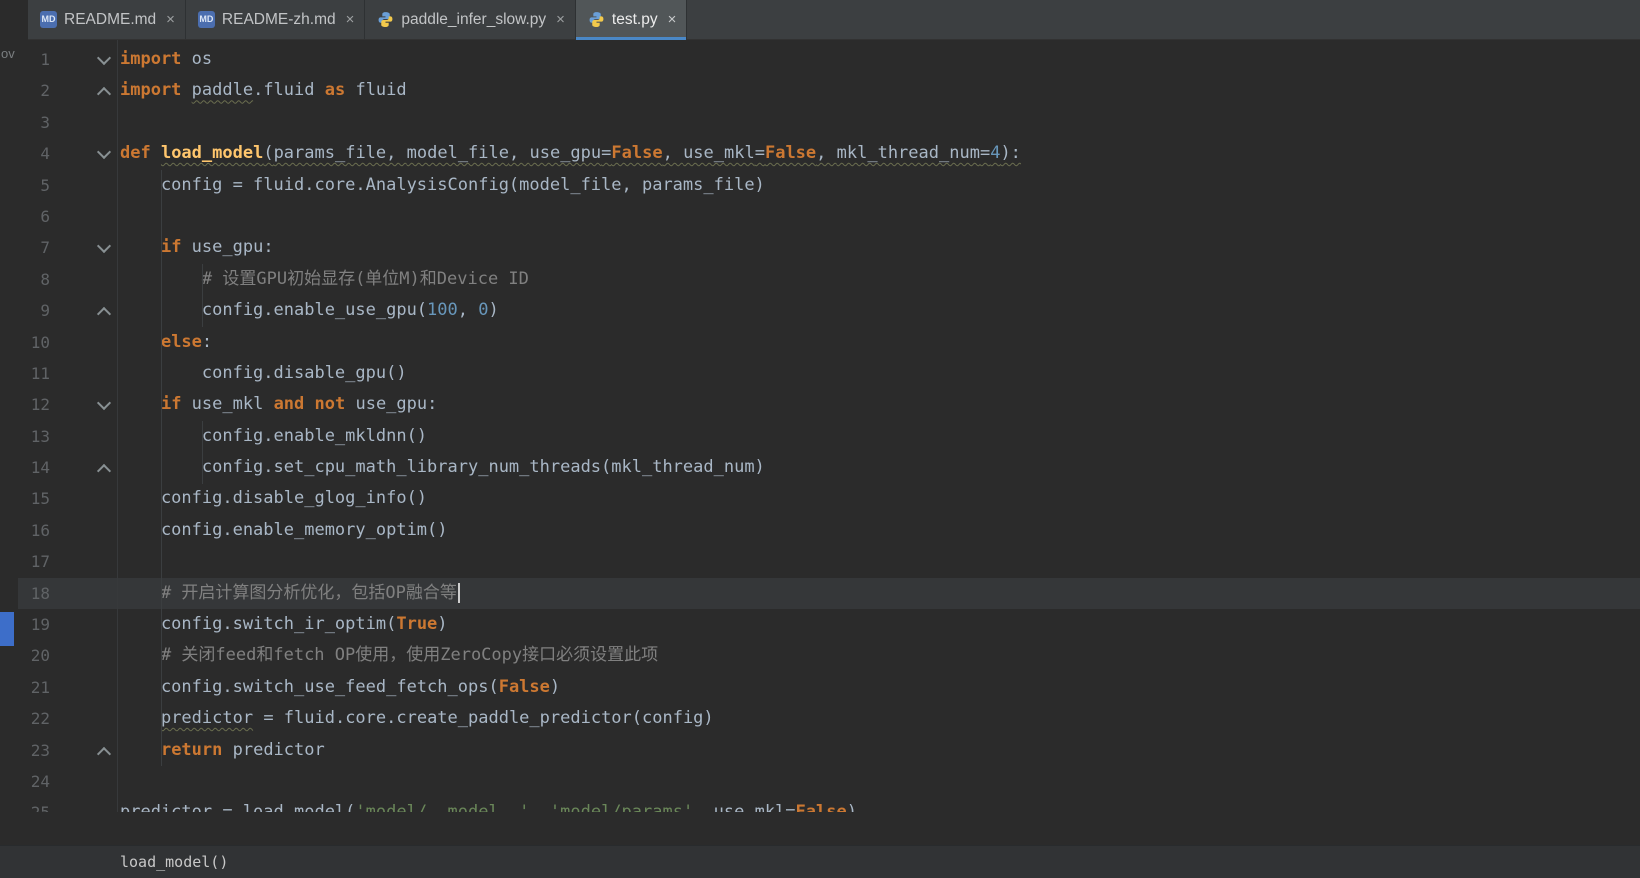 The height and width of the screenshot is (878, 1640). What do you see at coordinates (829, 781) in the screenshot?
I see `code-line-24: 24` at bounding box center [829, 781].